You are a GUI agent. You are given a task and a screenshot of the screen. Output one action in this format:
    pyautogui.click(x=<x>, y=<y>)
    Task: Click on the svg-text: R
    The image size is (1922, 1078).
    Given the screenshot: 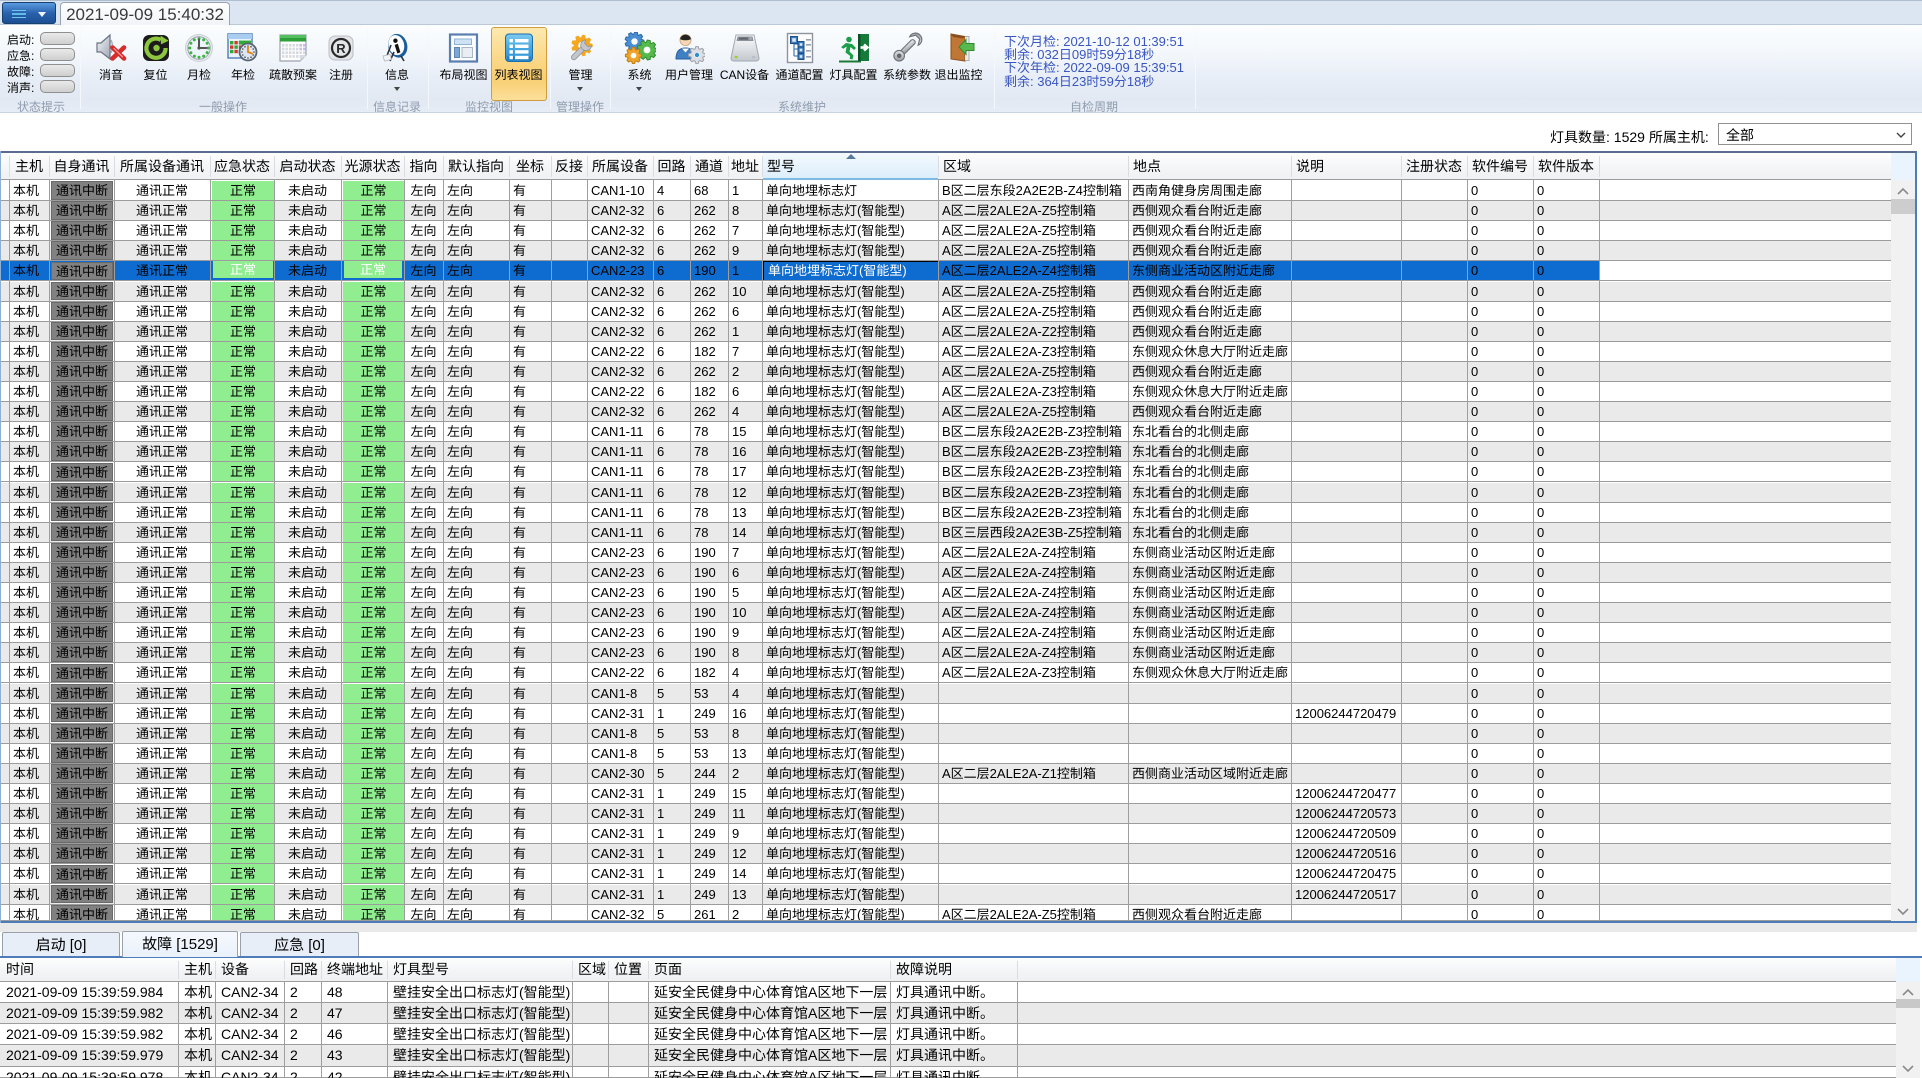 What is the action you would take?
    pyautogui.click(x=341, y=48)
    